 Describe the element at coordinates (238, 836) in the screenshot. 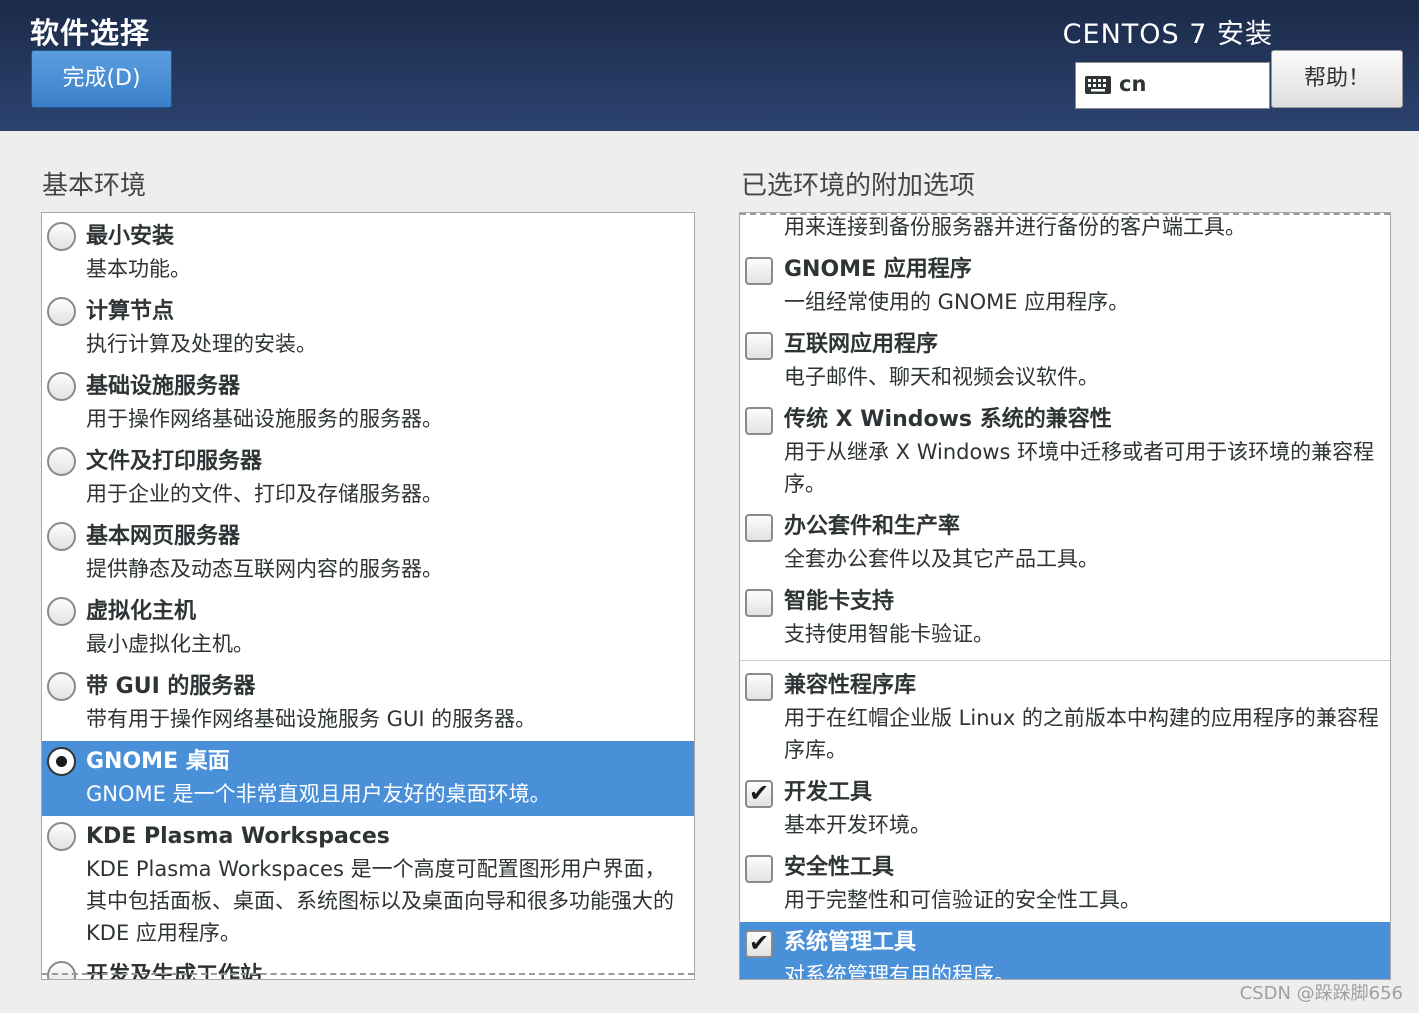

I see `option-title: KDE Plasma Workspaces` at that location.